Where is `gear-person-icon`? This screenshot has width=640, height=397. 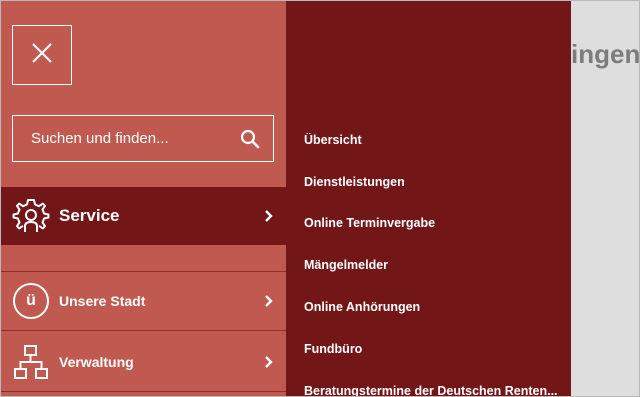 gear-person-icon is located at coordinates (31, 216).